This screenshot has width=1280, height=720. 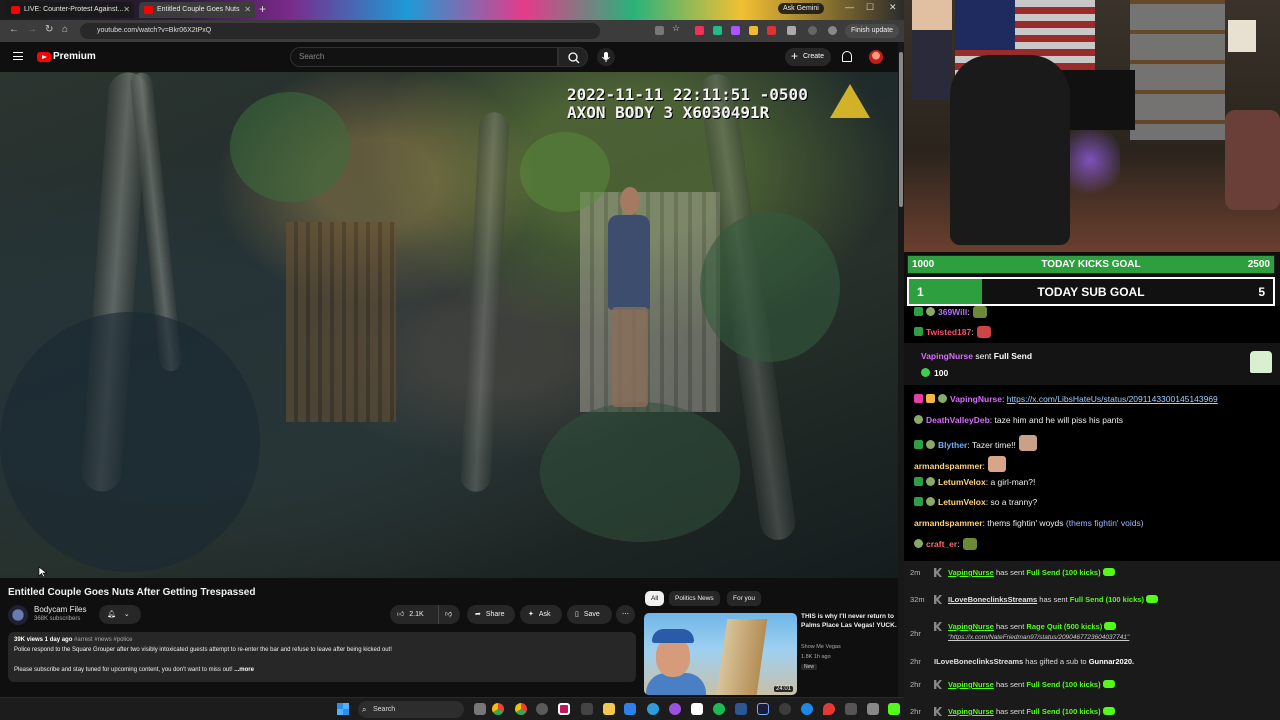 What do you see at coordinates (103, 640) in the screenshot?
I see `hashtags: #arrest #news #police` at bounding box center [103, 640].